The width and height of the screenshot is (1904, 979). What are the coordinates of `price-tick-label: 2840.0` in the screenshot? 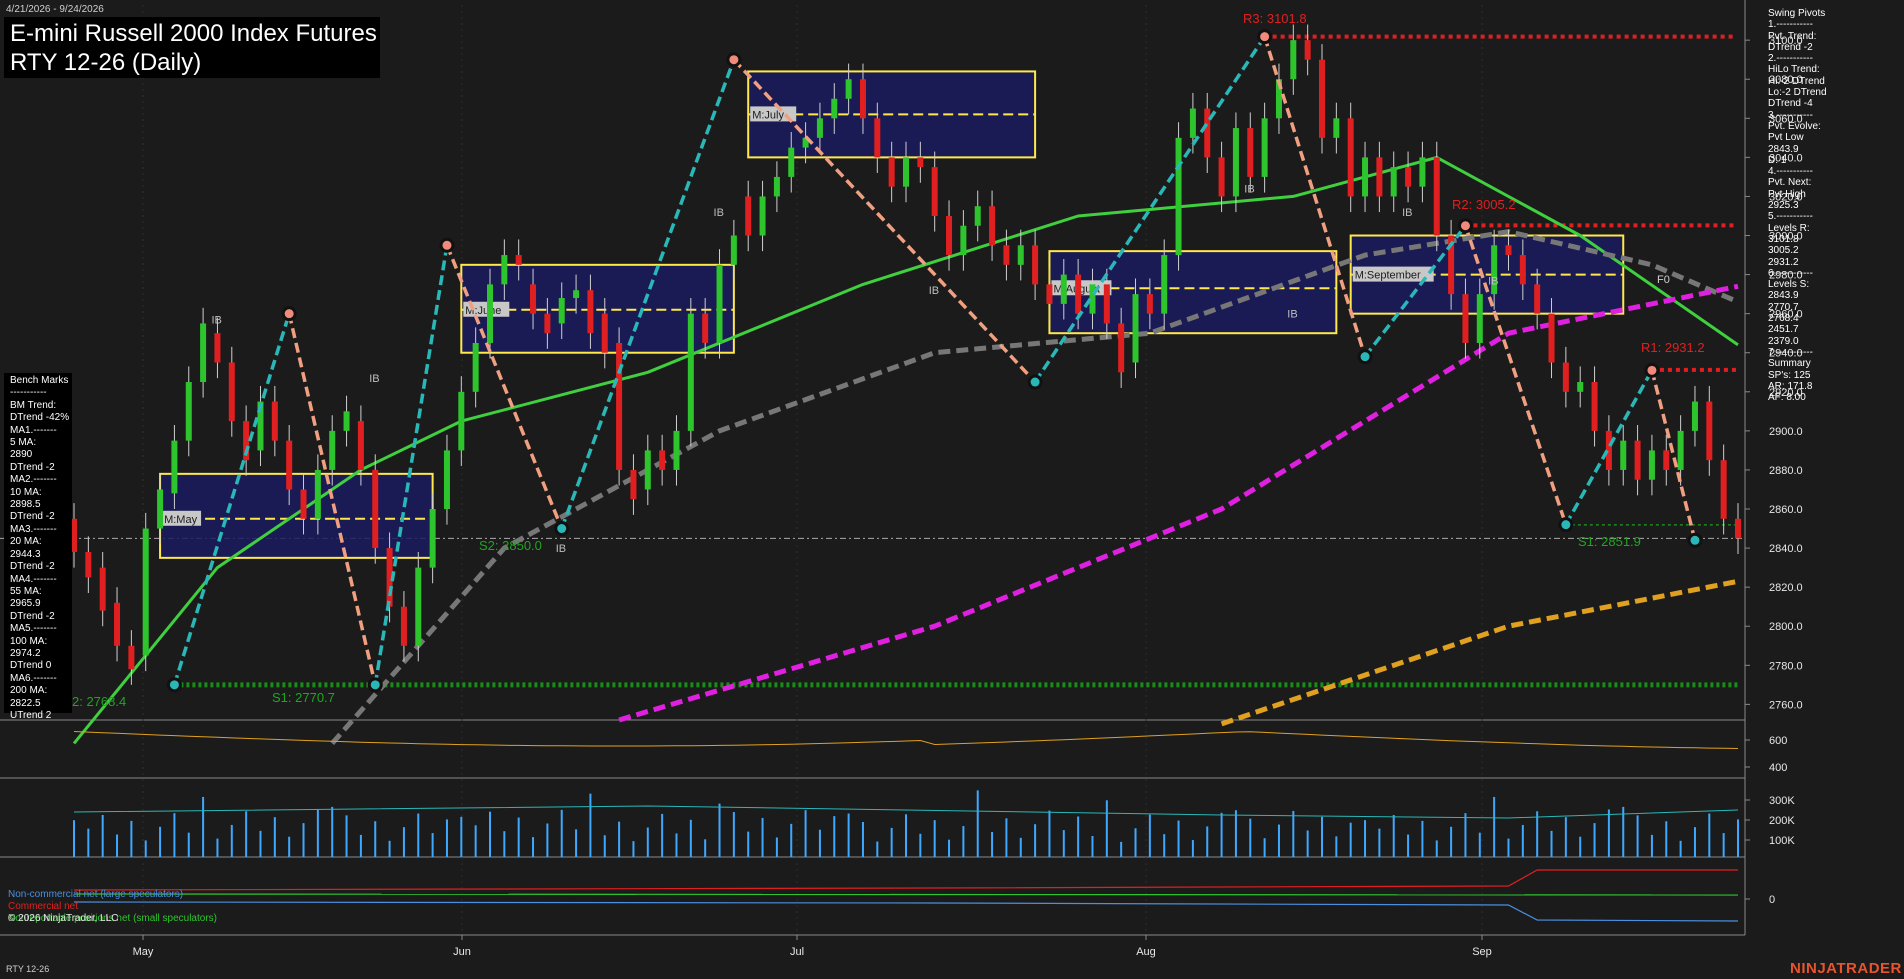 It's located at (1786, 549).